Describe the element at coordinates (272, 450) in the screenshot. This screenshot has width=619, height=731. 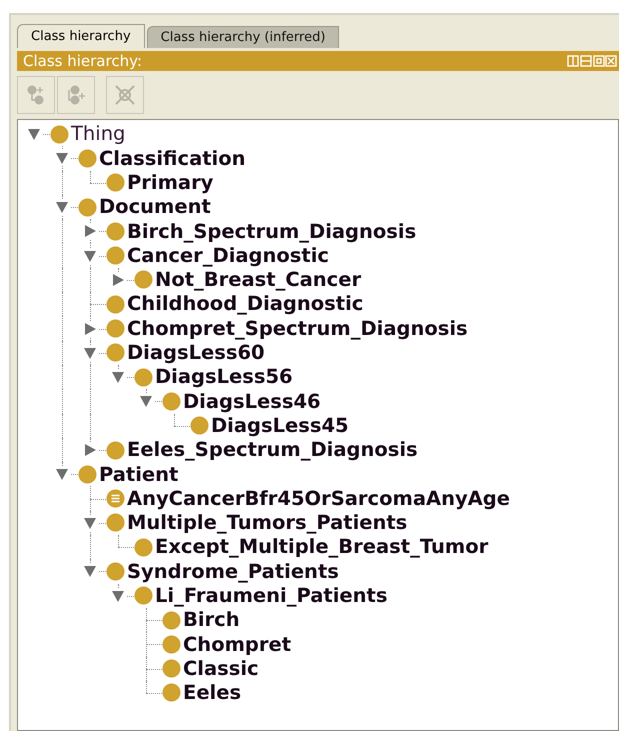
I see `tree-item: Eeles_Spectrum_Diagnosis` at that location.